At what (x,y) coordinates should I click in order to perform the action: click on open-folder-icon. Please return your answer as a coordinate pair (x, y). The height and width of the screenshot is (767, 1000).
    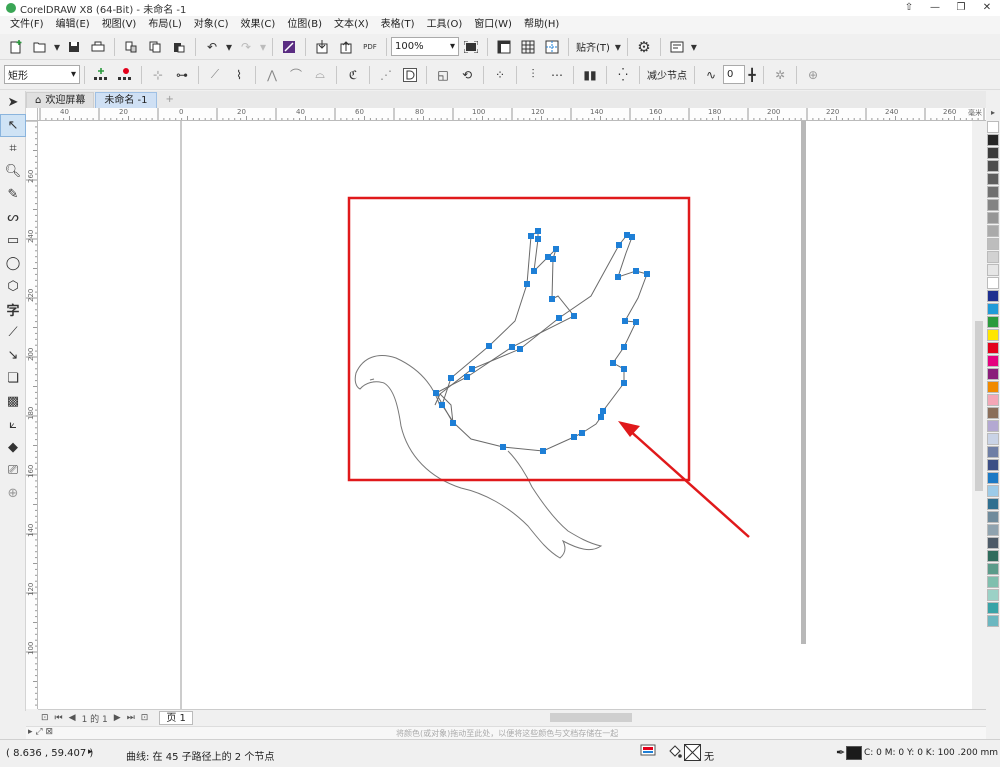
    Looking at the image, I should click on (40, 47).